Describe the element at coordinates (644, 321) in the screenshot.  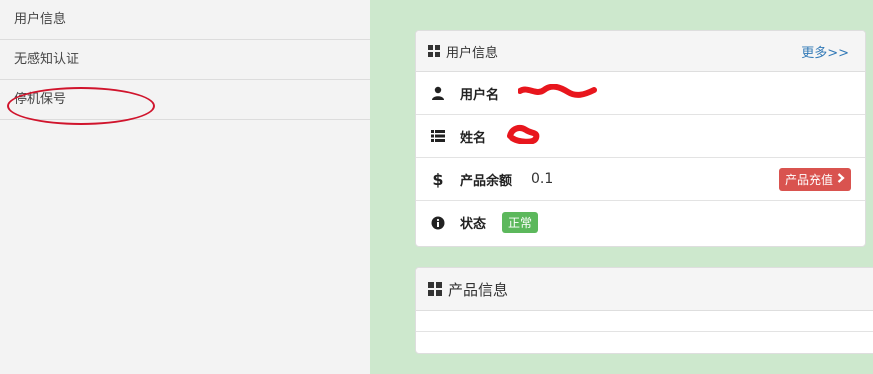
I see `product-info-body` at that location.